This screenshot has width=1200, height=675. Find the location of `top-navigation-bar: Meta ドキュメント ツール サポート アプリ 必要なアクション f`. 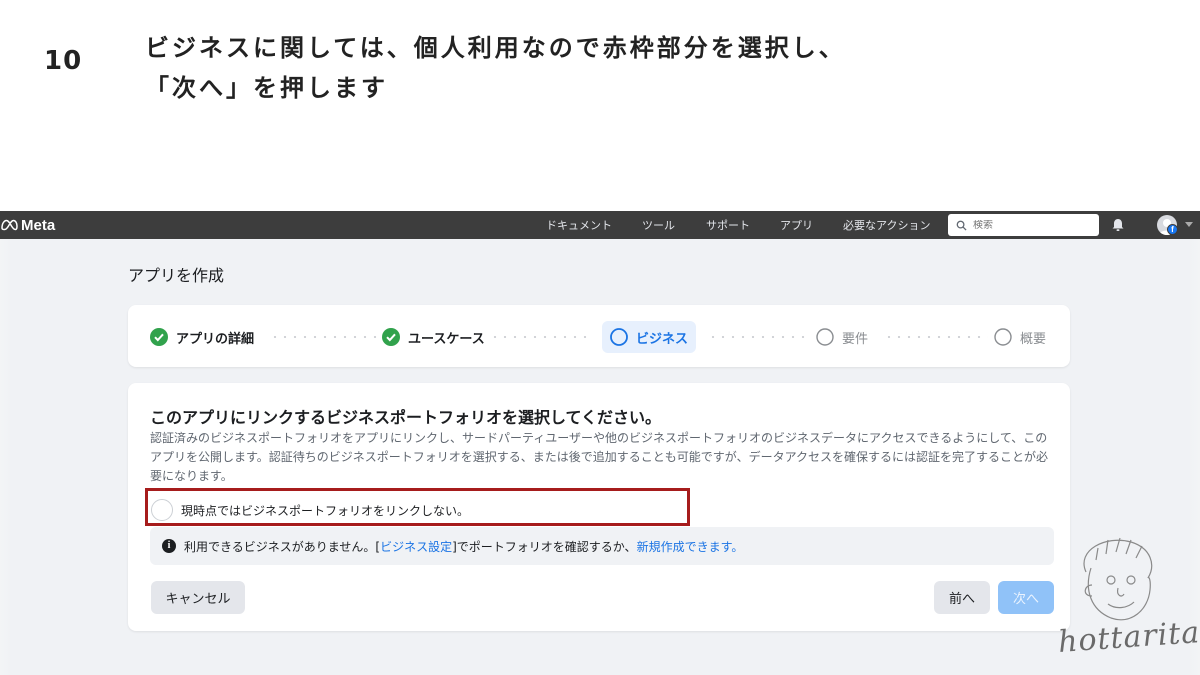

top-navigation-bar: Meta ドキュメント ツール サポート アプリ 必要なアクション f is located at coordinates (600, 225).